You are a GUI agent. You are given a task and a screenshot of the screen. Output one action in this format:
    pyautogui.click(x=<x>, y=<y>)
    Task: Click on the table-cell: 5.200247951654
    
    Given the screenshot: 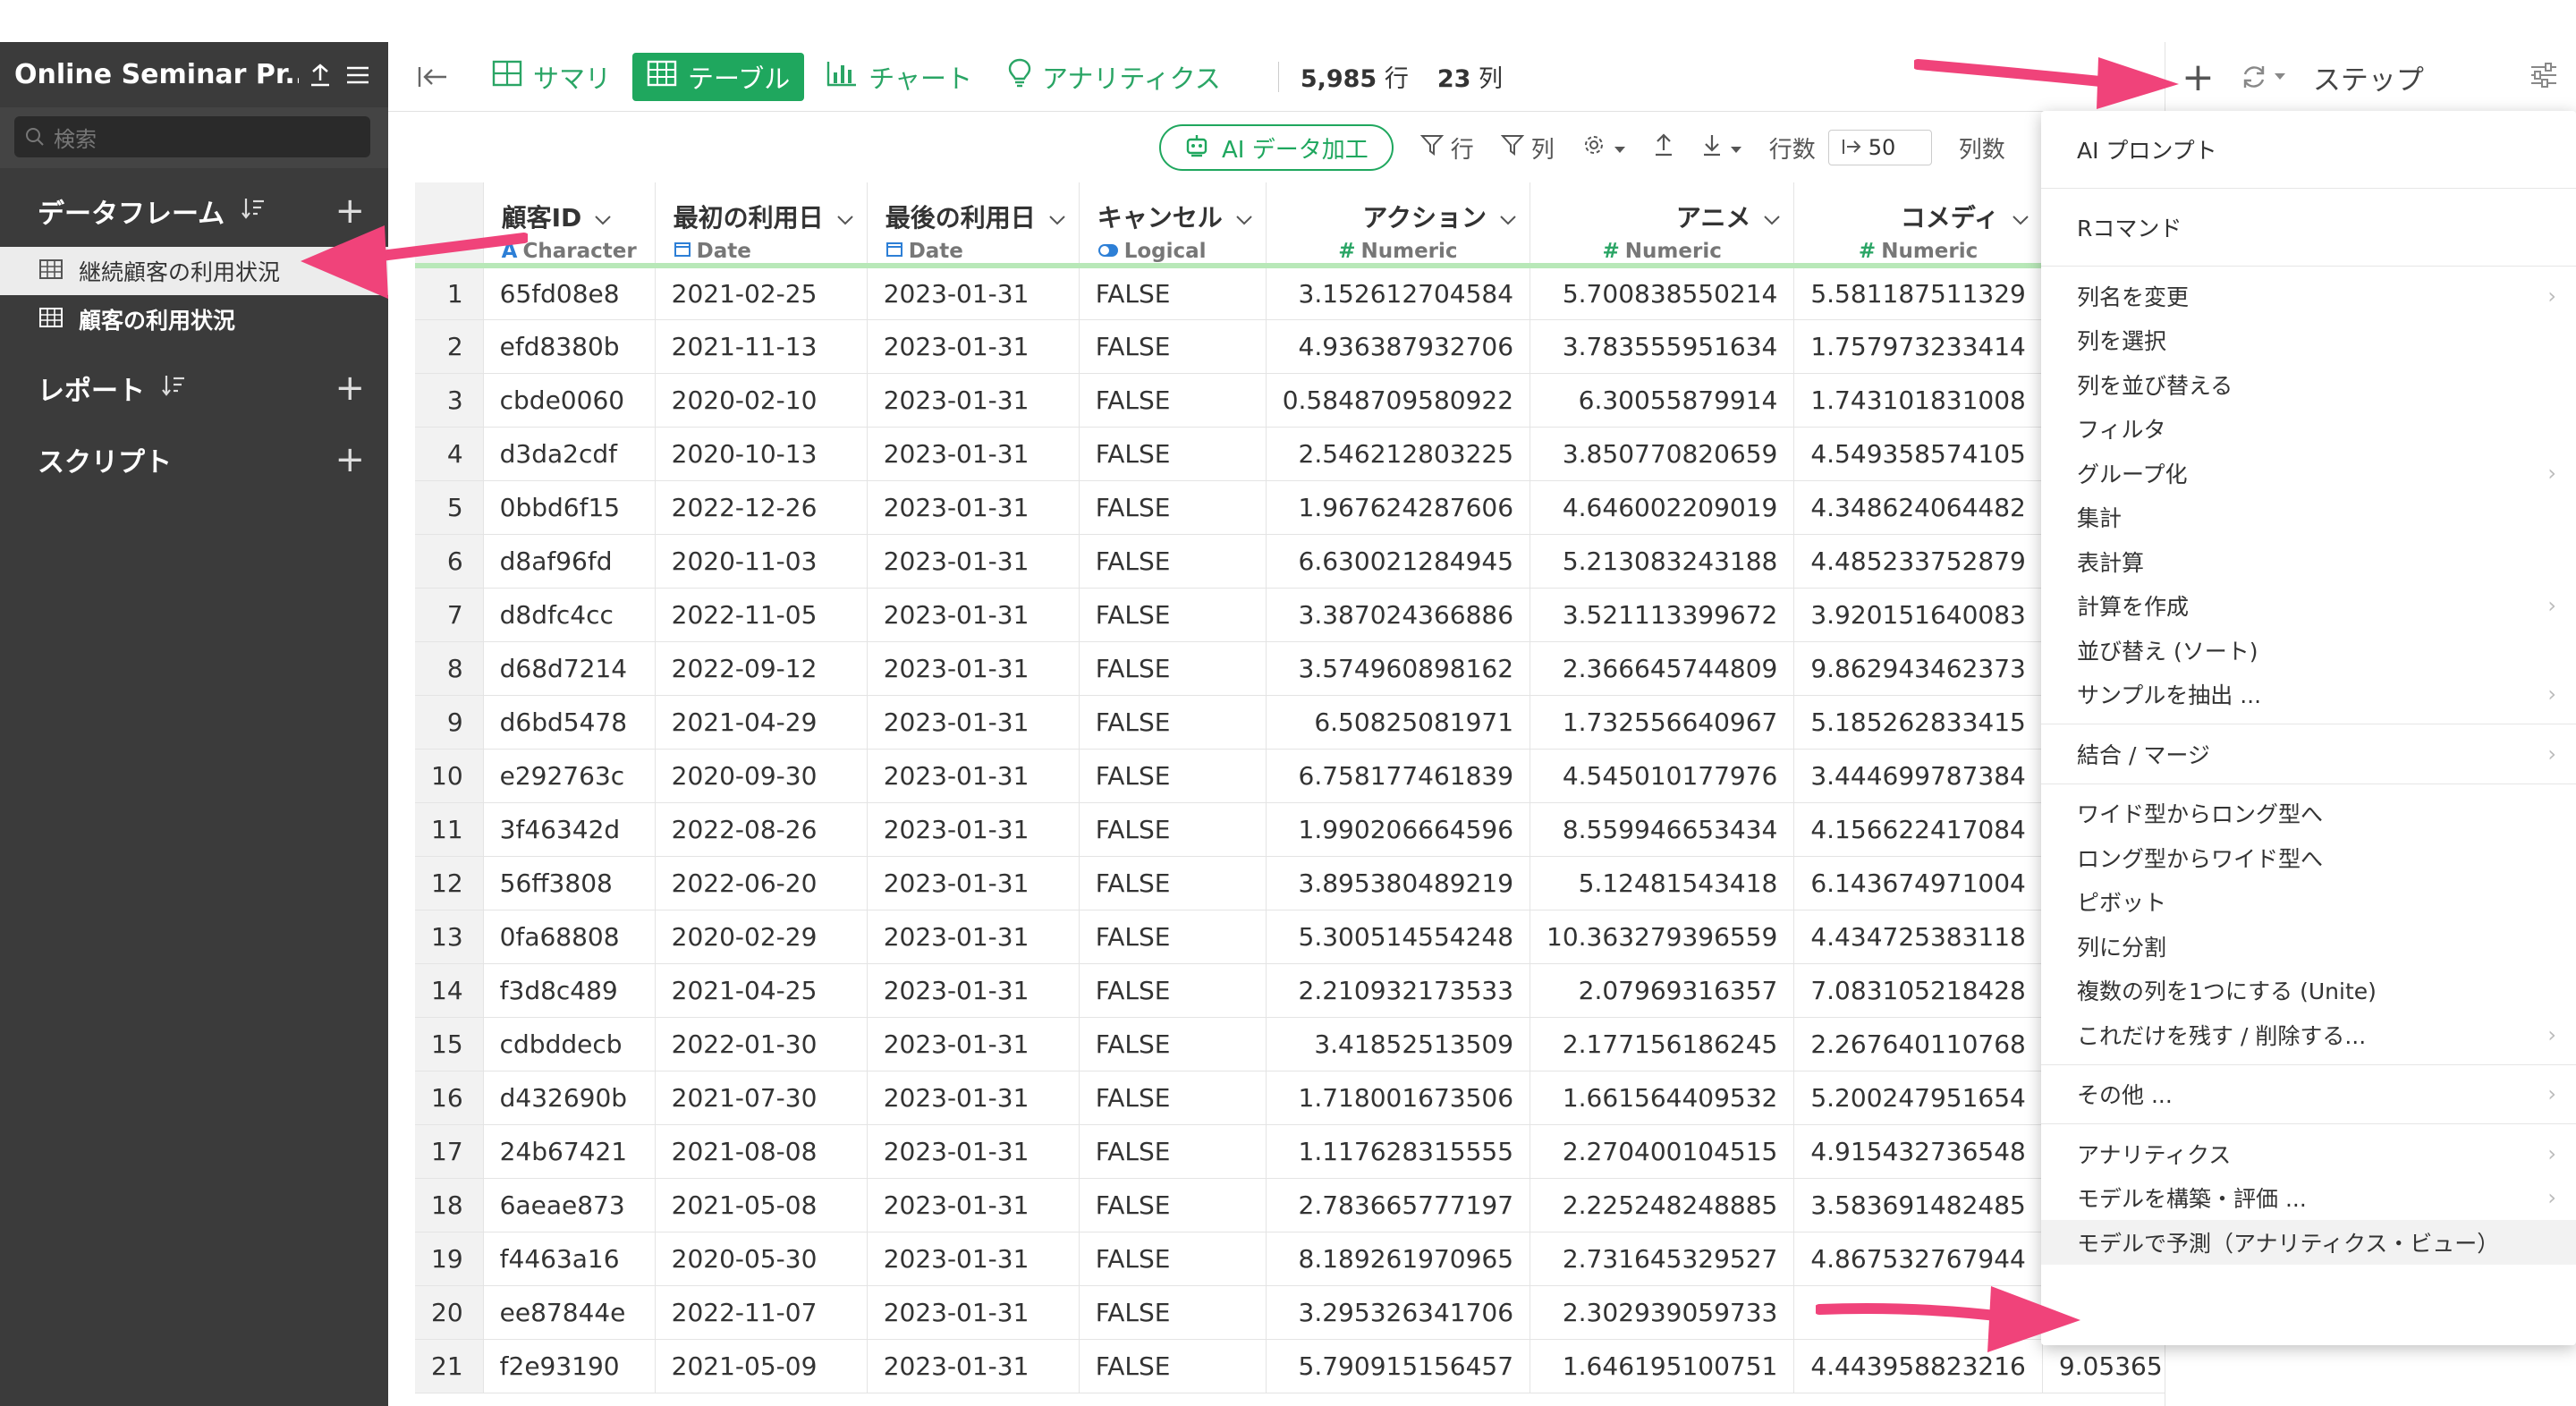 What is the action you would take?
    pyautogui.click(x=1918, y=1098)
    